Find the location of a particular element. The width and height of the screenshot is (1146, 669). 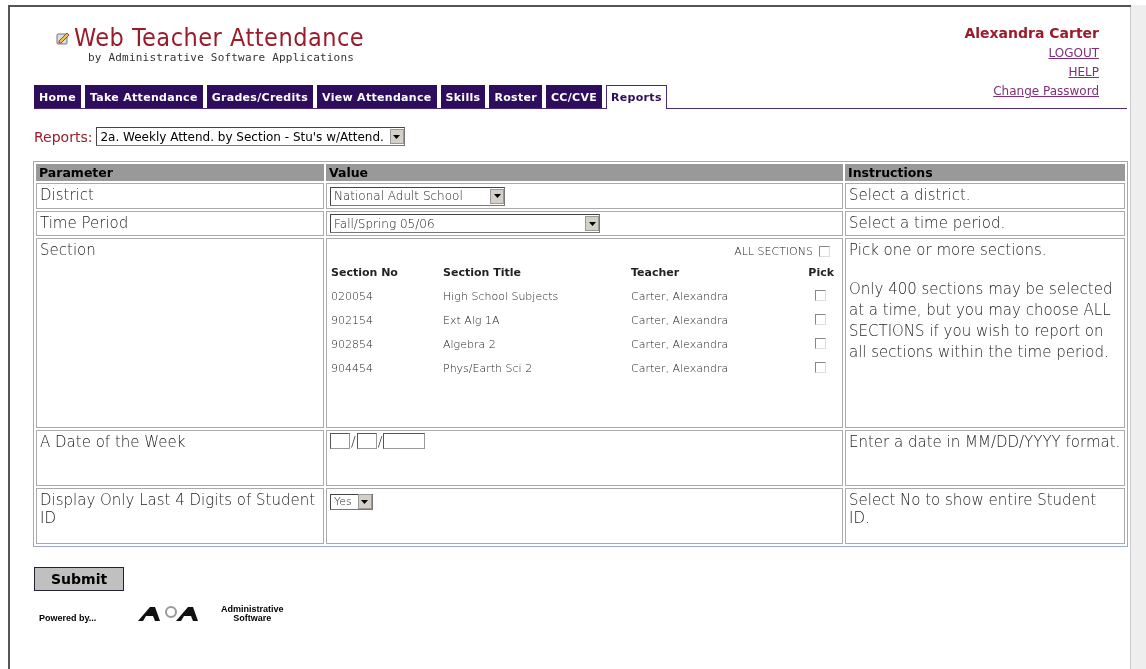

reports-label: Reports: is located at coordinates (63, 136).